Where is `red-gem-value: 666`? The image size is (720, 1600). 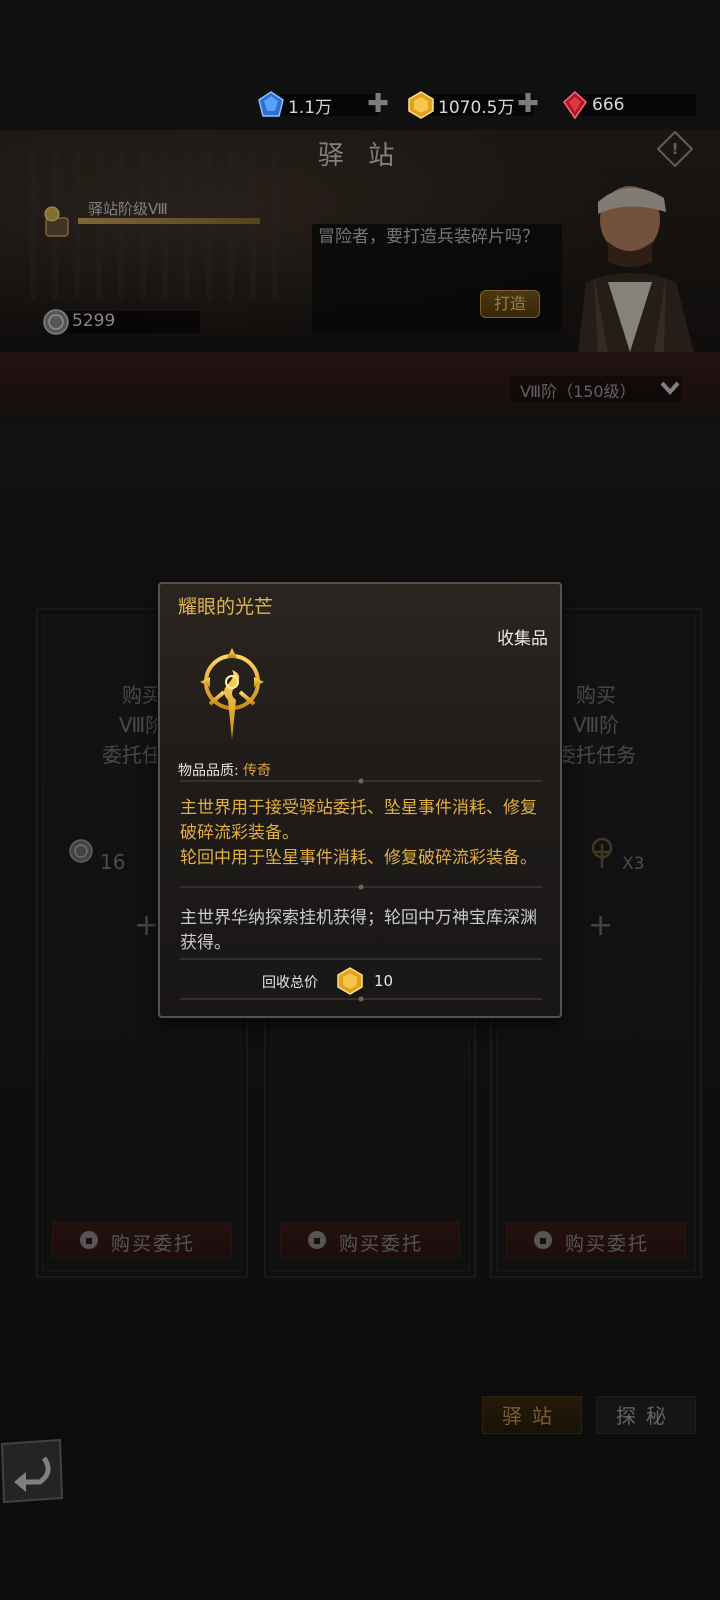 red-gem-value: 666 is located at coordinates (608, 105).